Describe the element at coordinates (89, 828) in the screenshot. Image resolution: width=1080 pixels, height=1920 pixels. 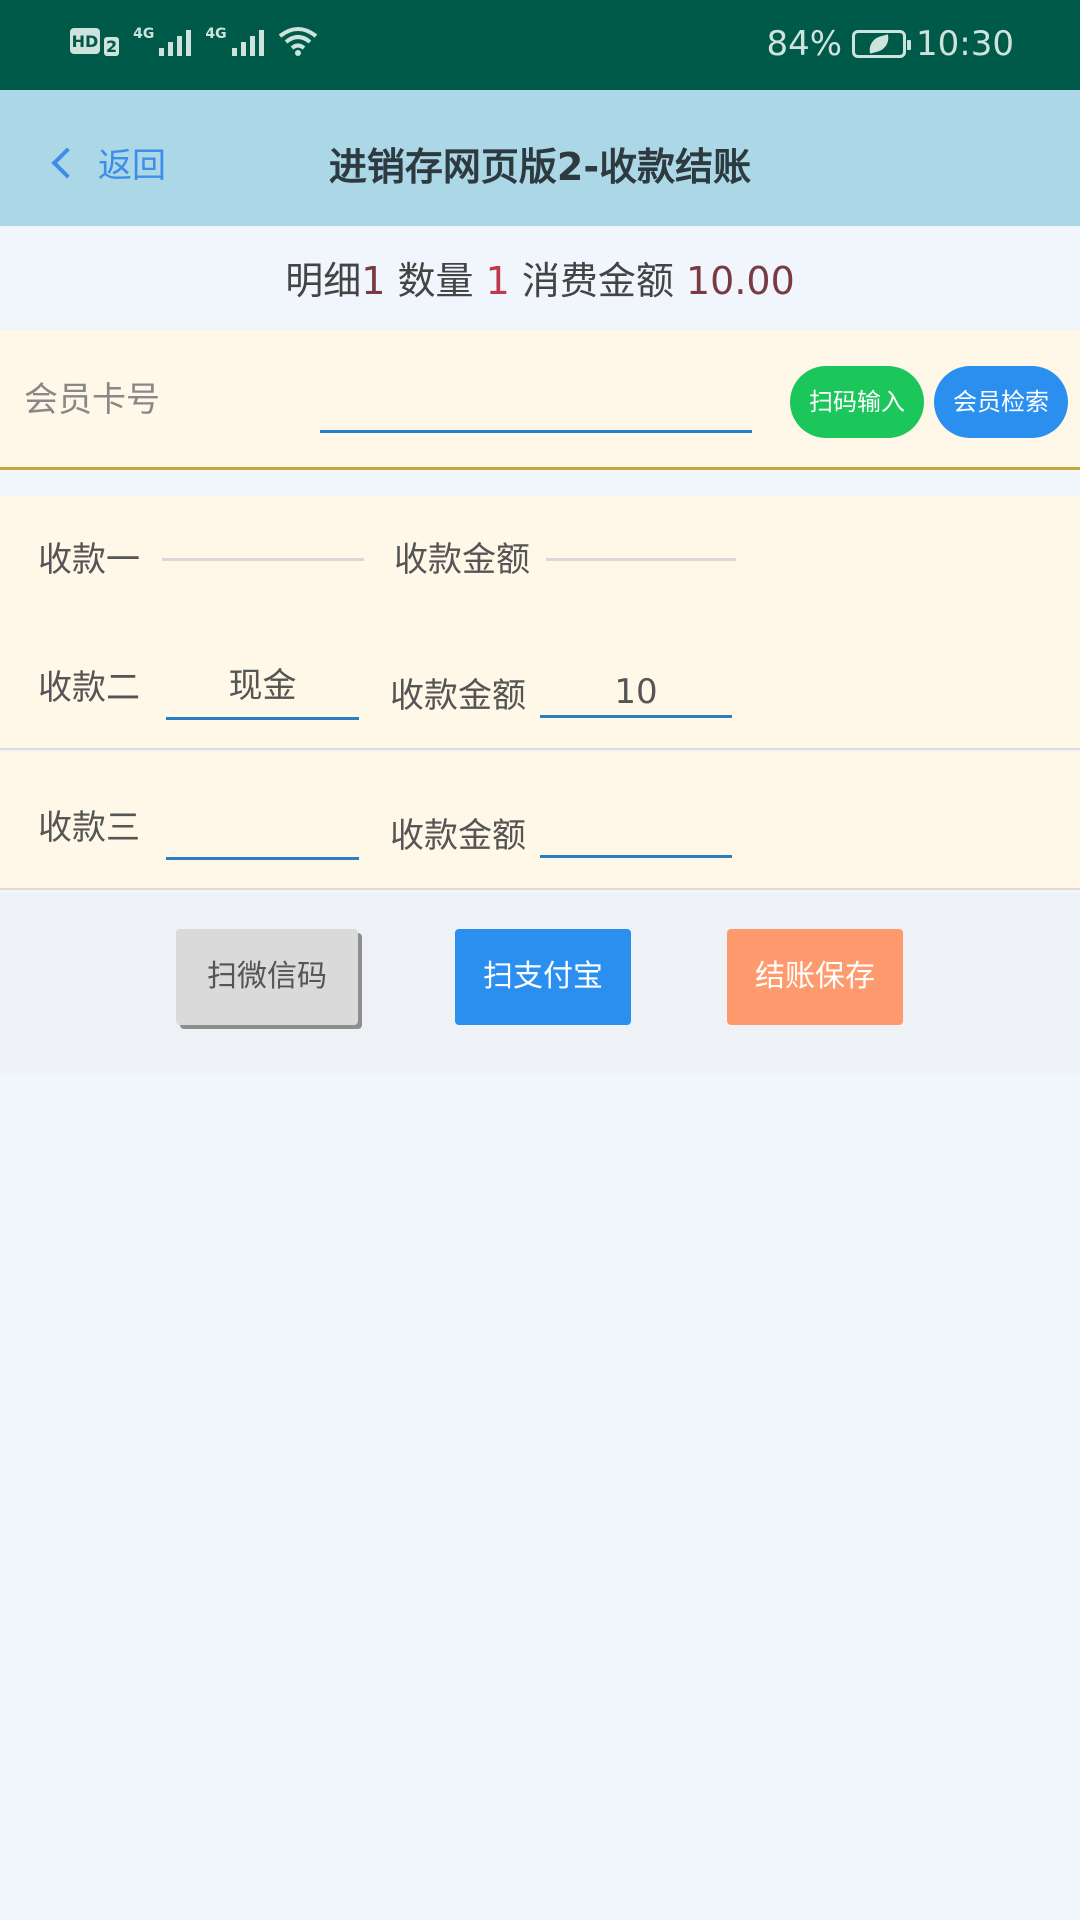
I see `payment-3-label: 收款三` at that location.